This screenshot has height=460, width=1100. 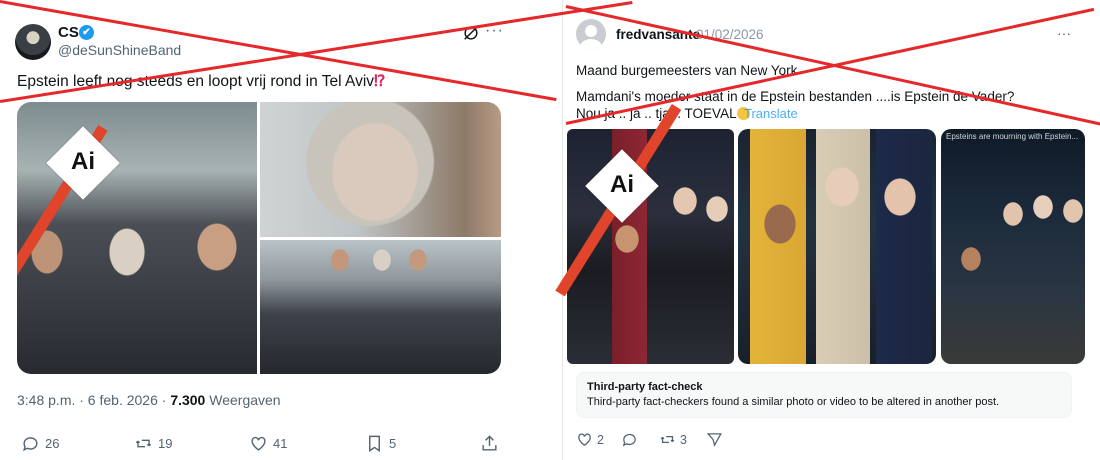 I want to click on reply-button: 26, so click(x=40, y=443).